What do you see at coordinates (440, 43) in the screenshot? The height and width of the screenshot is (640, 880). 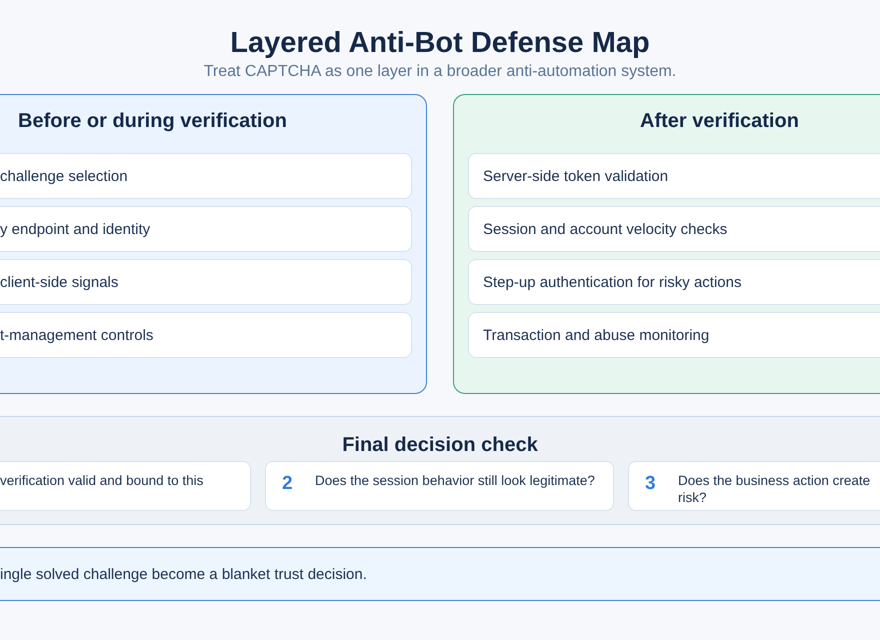 I see `page-title: Layered Anti-Bot Defense Map` at bounding box center [440, 43].